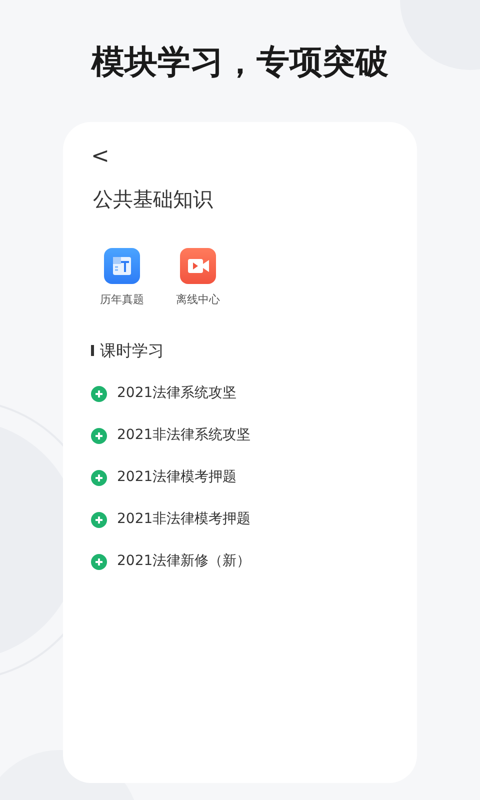 The height and width of the screenshot is (800, 480). I want to click on back-button: <, so click(100, 157).